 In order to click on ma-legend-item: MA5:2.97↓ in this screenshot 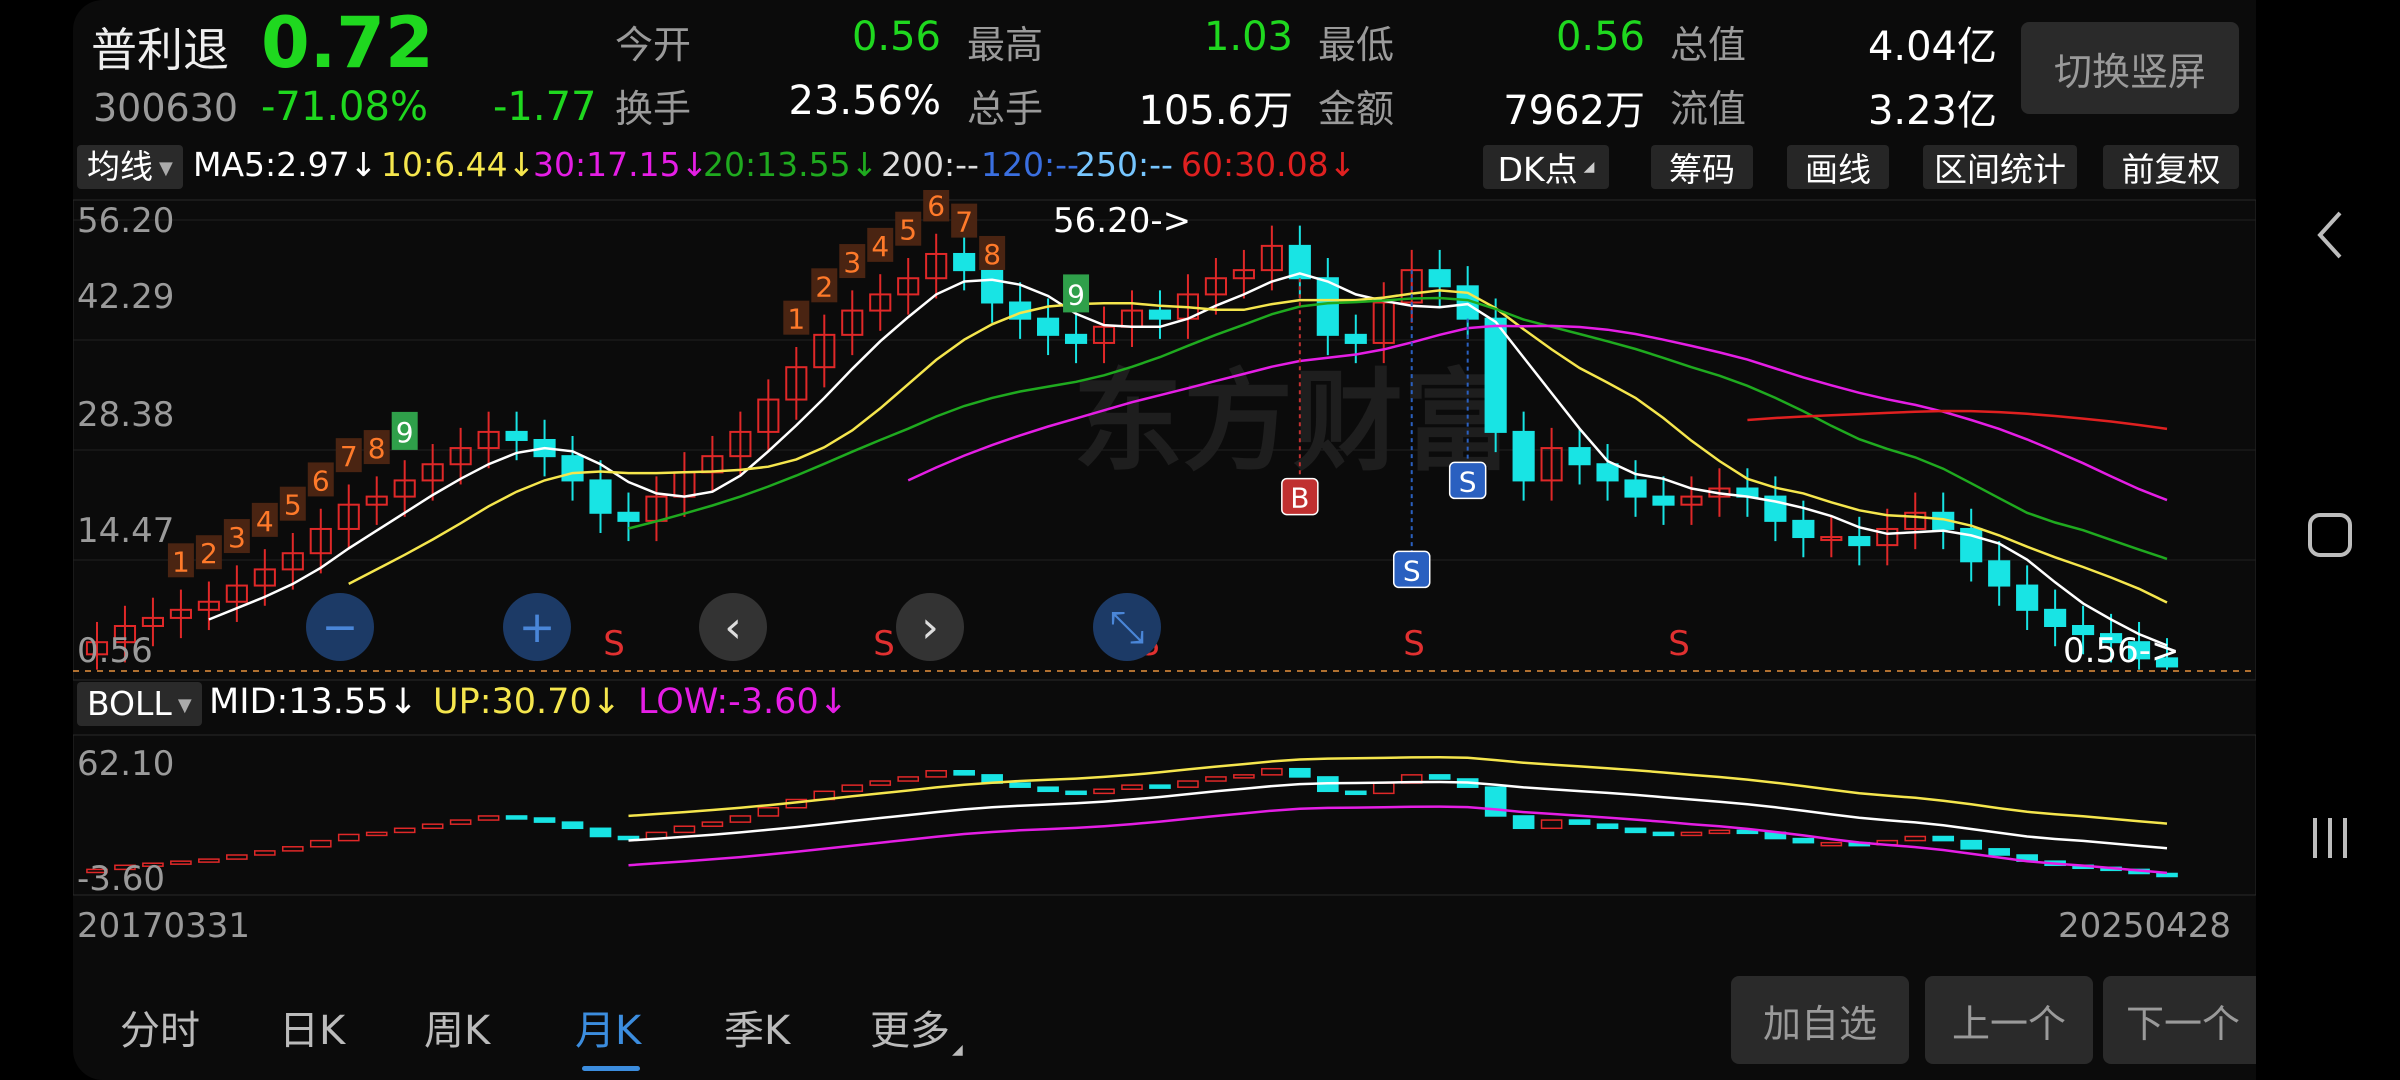, I will do `click(285, 164)`.